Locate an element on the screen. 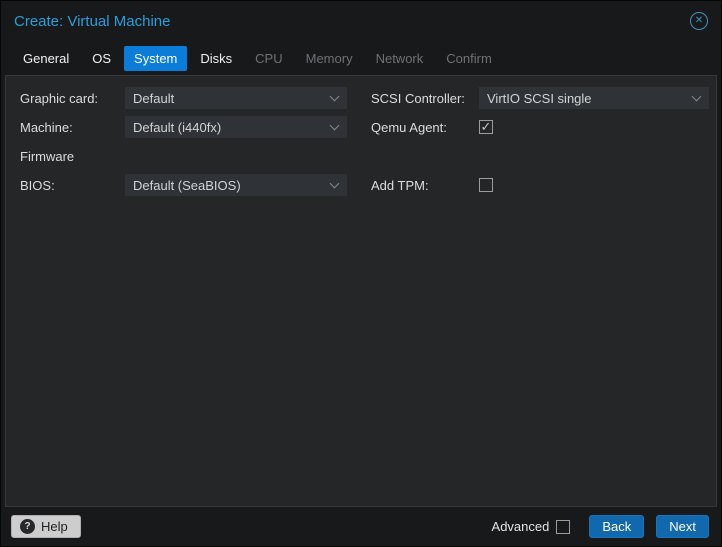  tab-cpu: CPU is located at coordinates (269, 58).